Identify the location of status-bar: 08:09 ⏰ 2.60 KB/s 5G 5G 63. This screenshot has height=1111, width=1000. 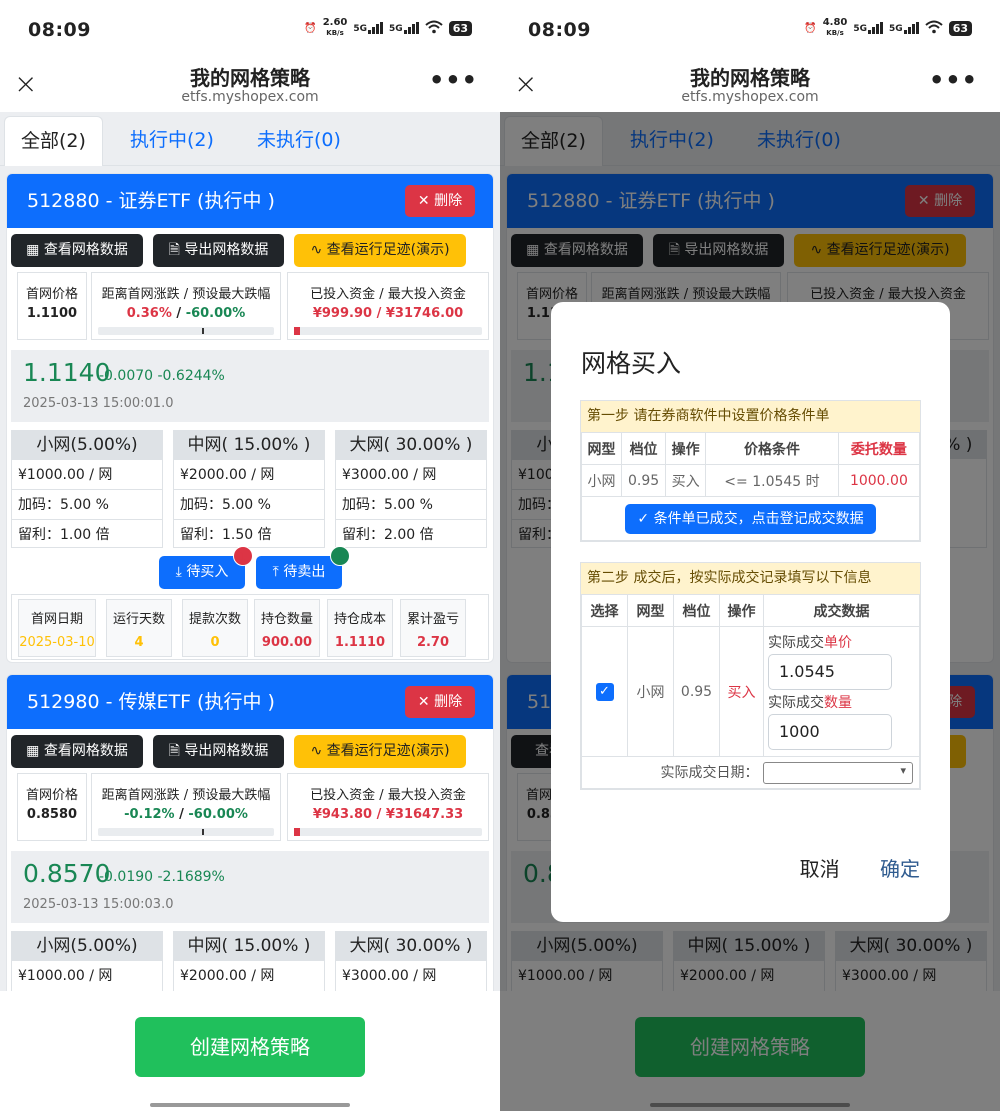
(250, 29).